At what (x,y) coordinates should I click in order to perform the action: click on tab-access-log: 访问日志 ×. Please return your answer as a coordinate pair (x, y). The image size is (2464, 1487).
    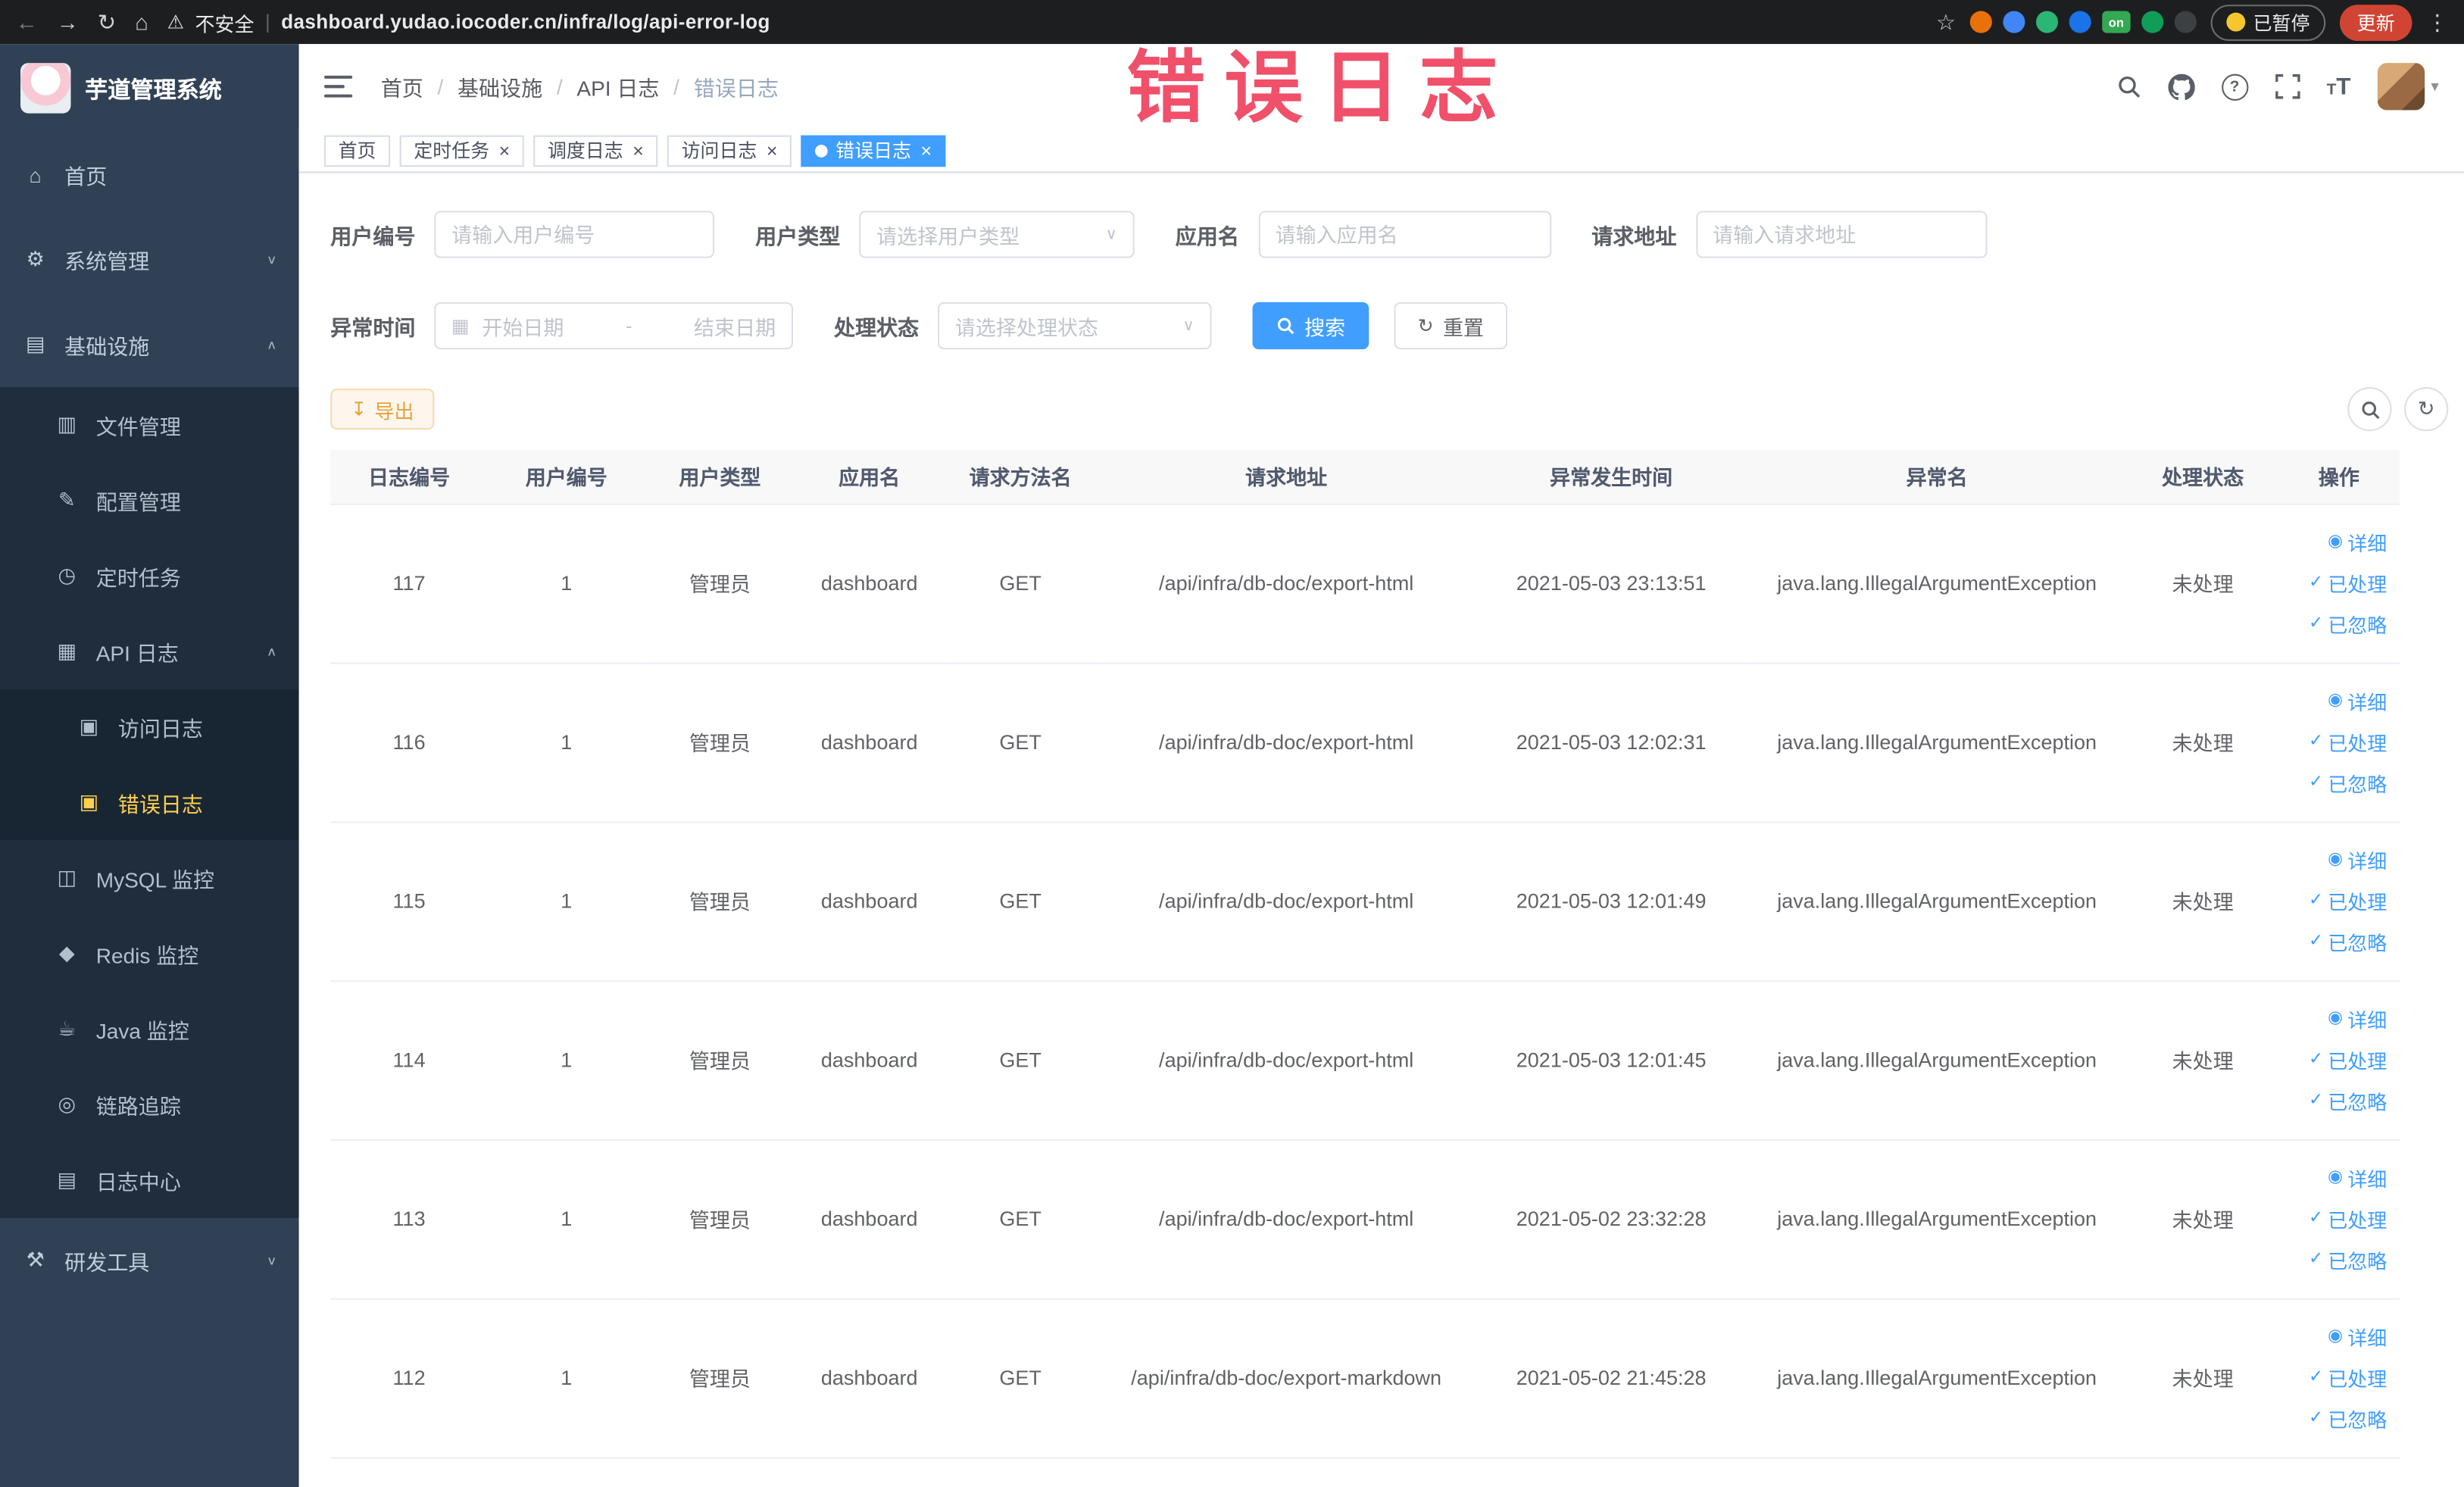
    Looking at the image, I should click on (729, 150).